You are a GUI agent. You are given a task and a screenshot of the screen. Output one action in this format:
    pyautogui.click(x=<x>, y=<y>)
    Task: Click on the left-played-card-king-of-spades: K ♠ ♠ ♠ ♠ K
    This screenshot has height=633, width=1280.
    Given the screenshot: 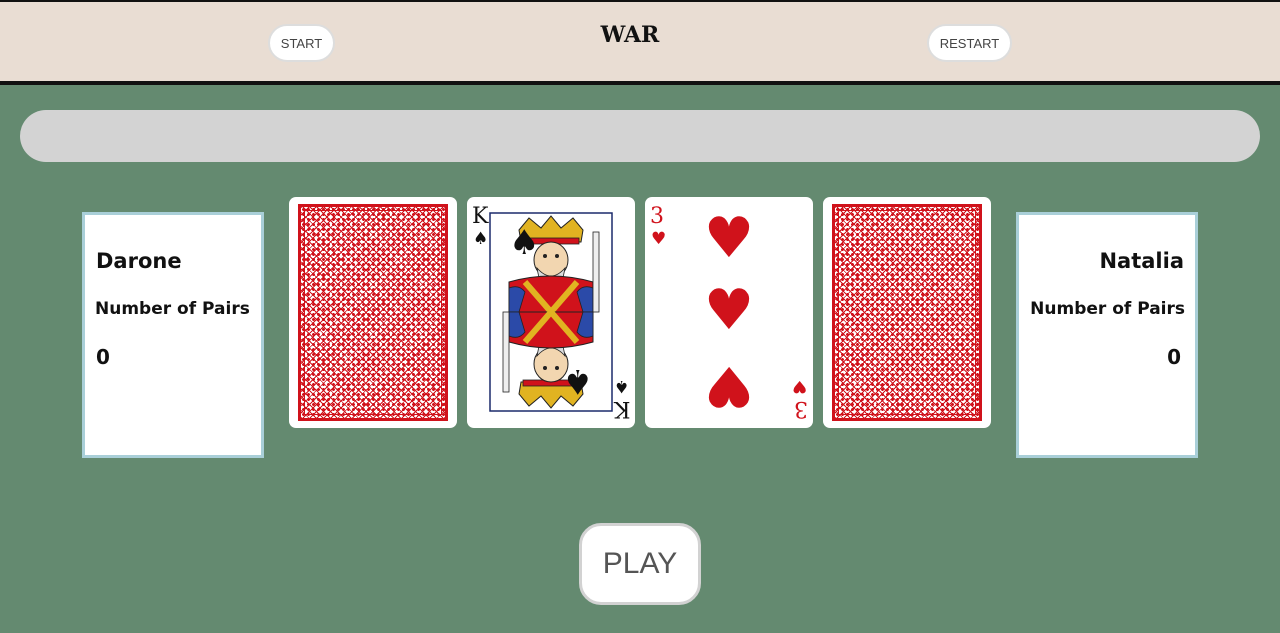 What is the action you would take?
    pyautogui.click(x=551, y=312)
    